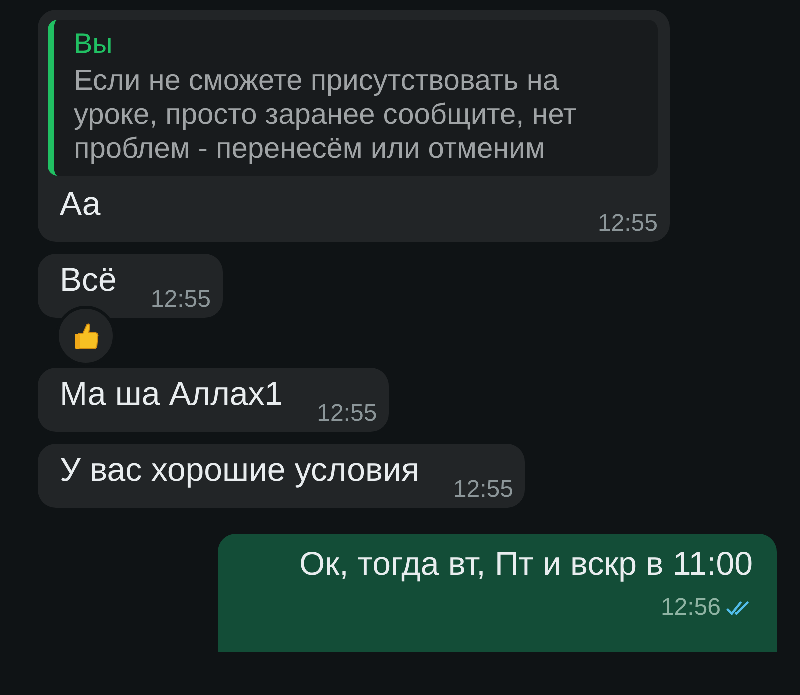 Image resolution: width=800 pixels, height=695 pixels. What do you see at coordinates (690, 608) in the screenshot?
I see `message-time: 12:56` at bounding box center [690, 608].